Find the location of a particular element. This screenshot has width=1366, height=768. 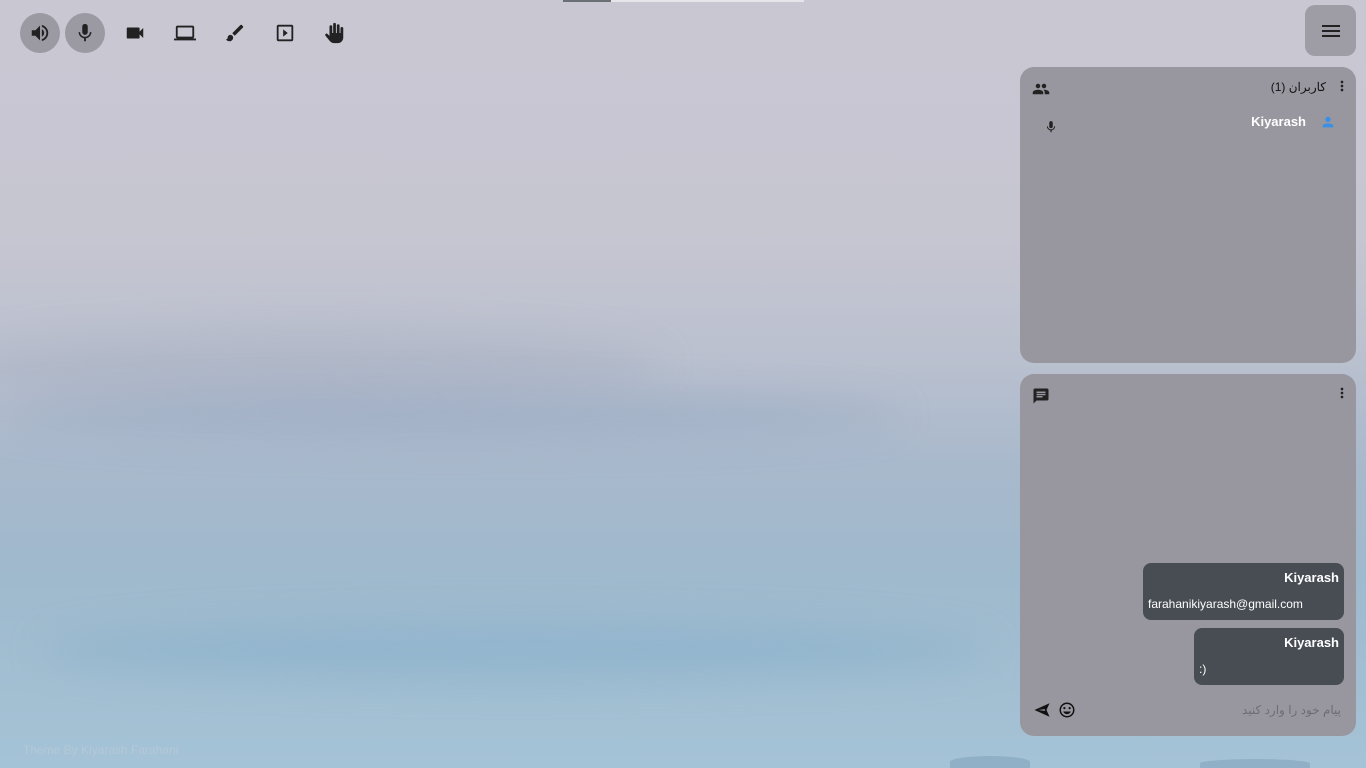

hamburger-icon is located at coordinates (1330, 30).